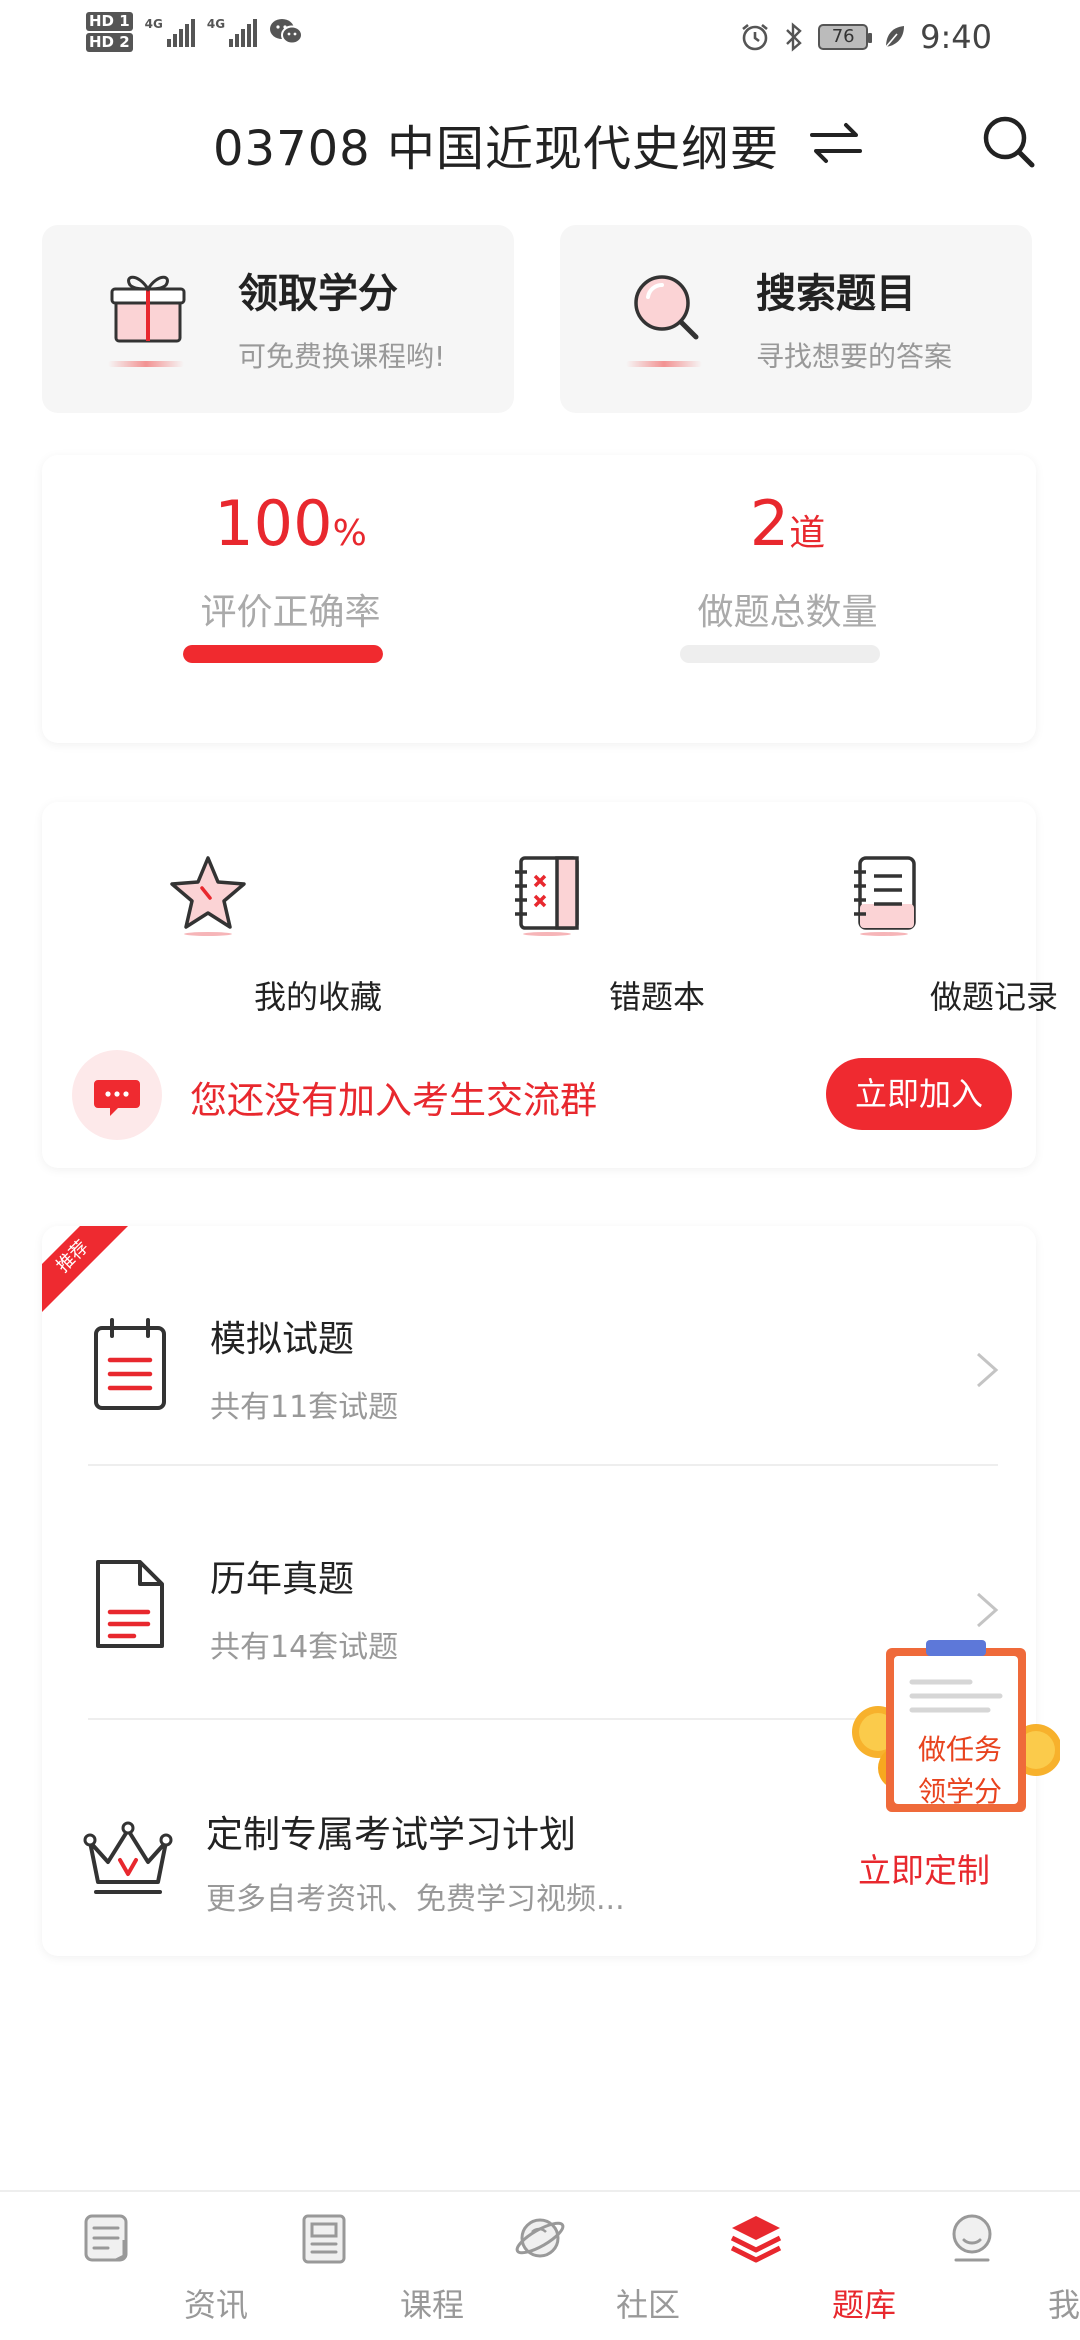 The height and width of the screenshot is (2340, 1080). What do you see at coordinates (153, 24) in the screenshot?
I see `network-label: 4G` at bounding box center [153, 24].